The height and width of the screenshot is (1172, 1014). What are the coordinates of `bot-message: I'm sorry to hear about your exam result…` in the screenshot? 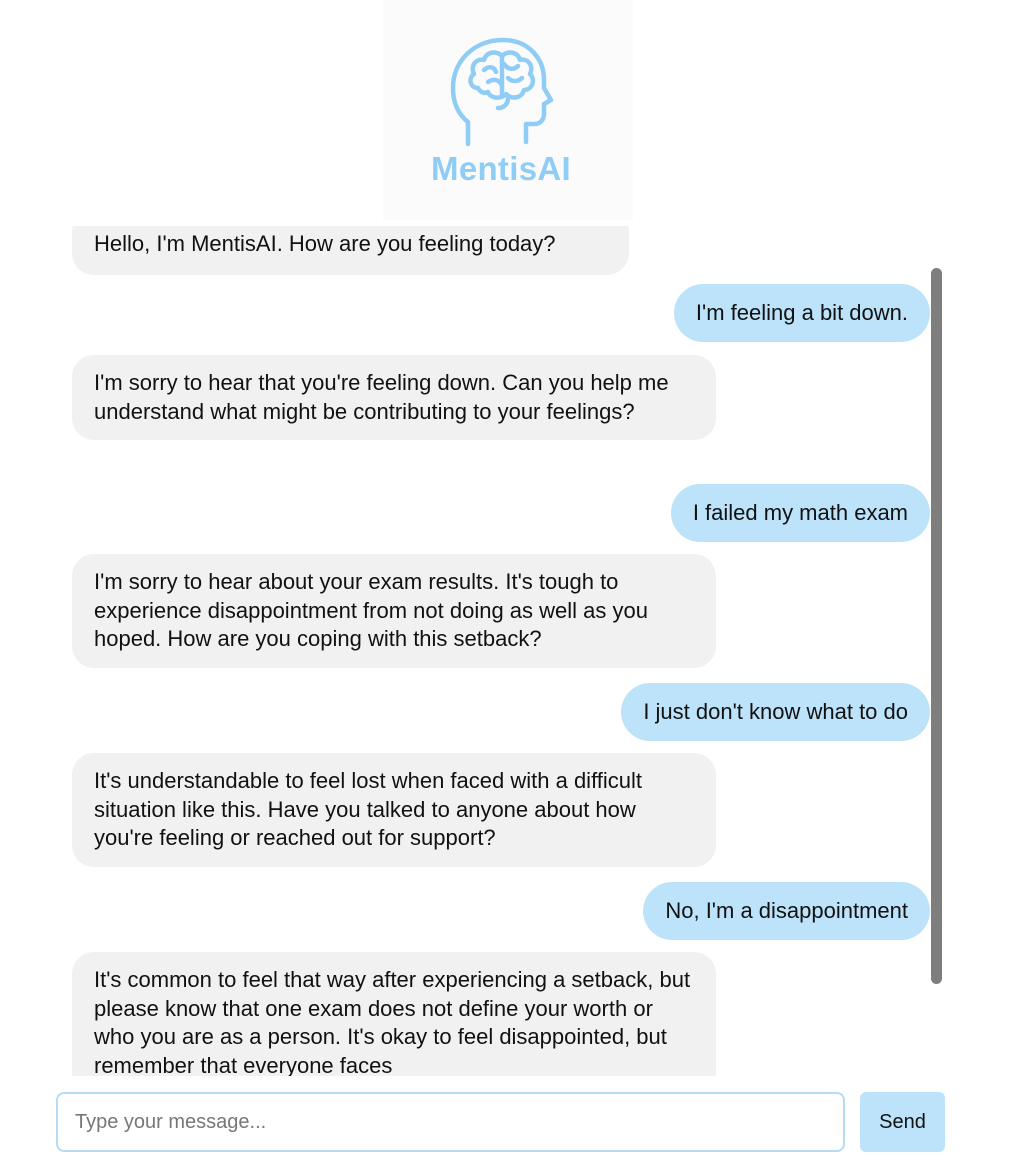 It's located at (394, 611).